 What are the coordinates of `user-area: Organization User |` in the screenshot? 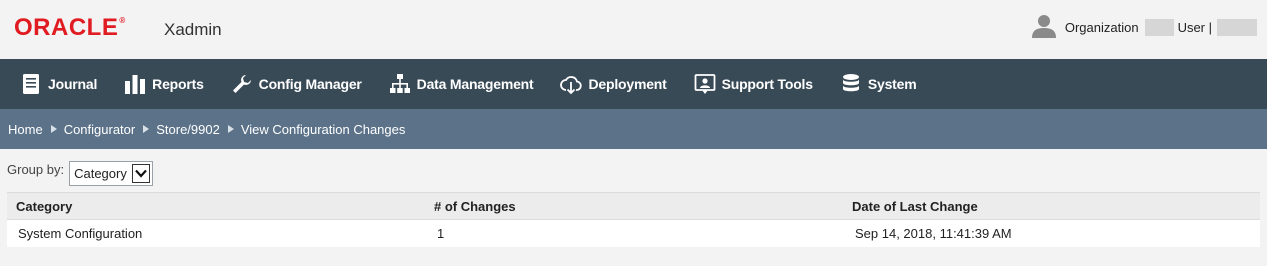 It's located at (1144, 26).